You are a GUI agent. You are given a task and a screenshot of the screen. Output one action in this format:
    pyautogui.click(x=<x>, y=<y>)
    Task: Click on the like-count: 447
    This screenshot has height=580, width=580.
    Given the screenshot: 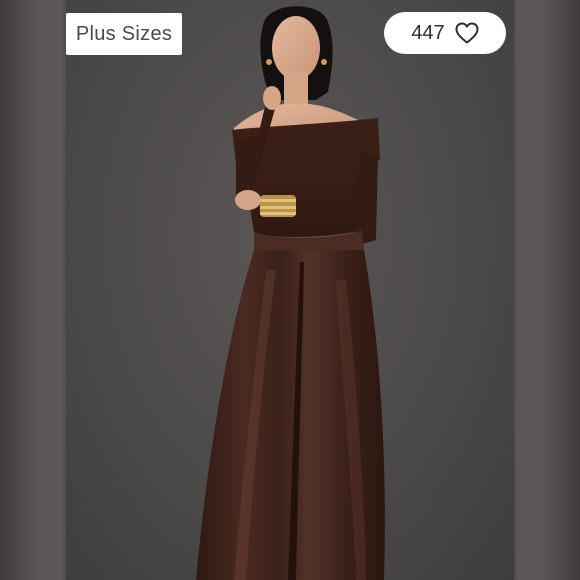 What is the action you would take?
    pyautogui.click(x=428, y=32)
    